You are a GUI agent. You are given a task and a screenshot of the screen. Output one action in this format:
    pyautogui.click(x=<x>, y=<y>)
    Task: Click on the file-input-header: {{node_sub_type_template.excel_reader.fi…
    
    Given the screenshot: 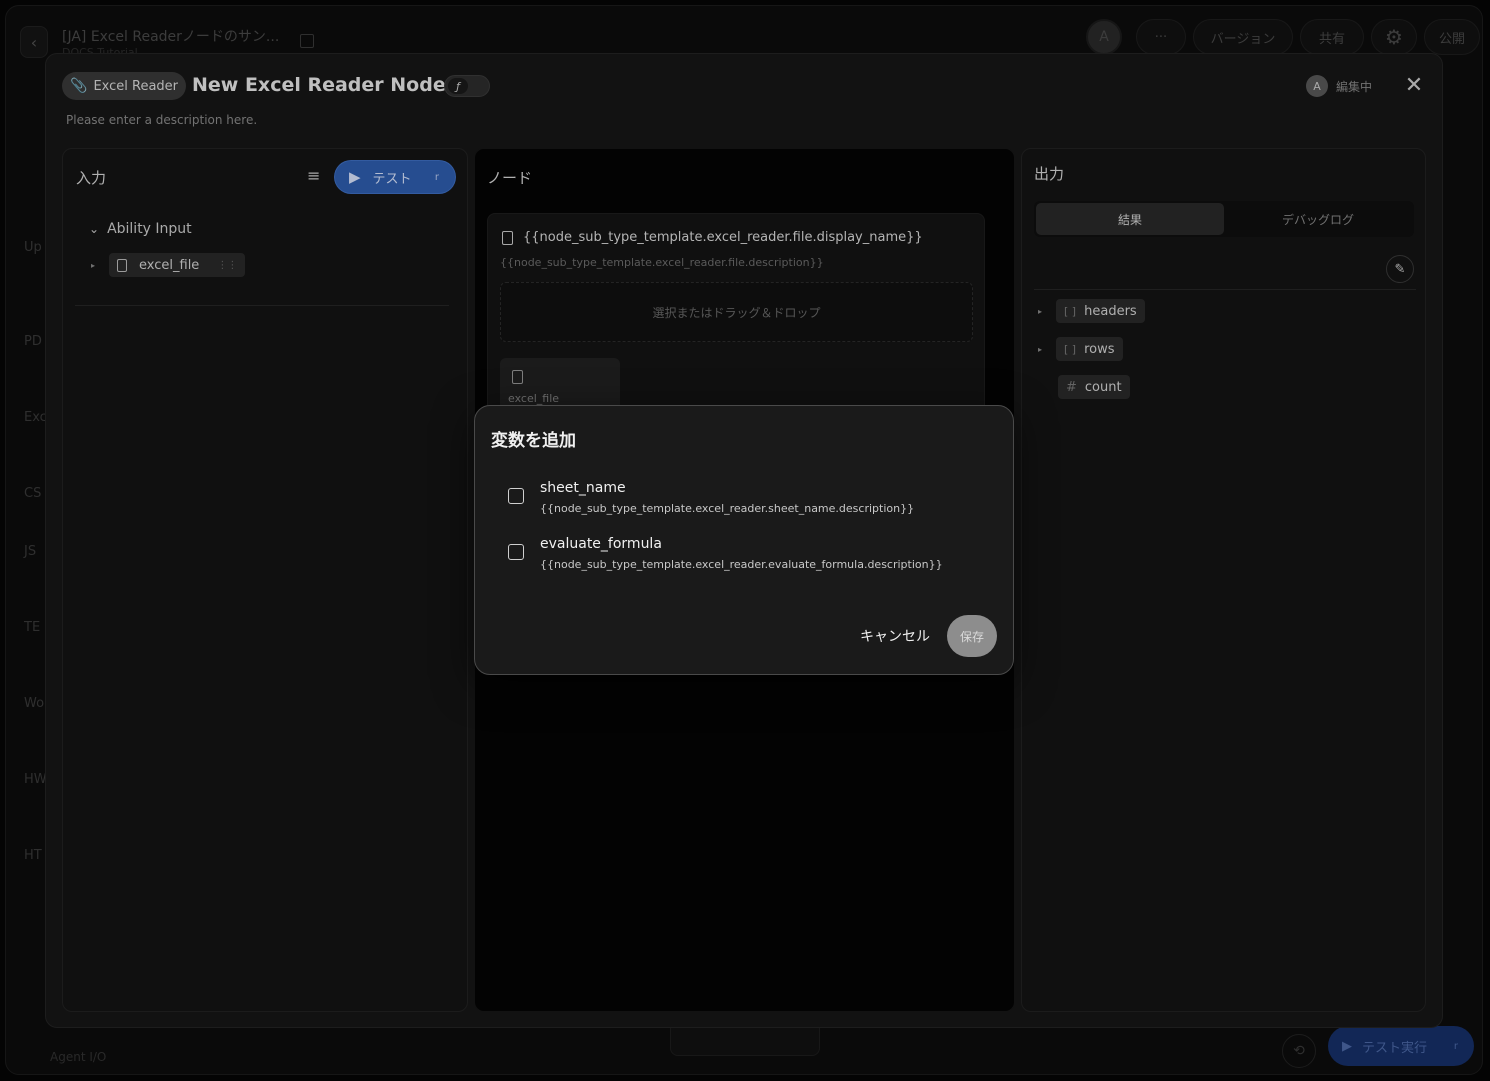 What is the action you would take?
    pyautogui.click(x=712, y=237)
    